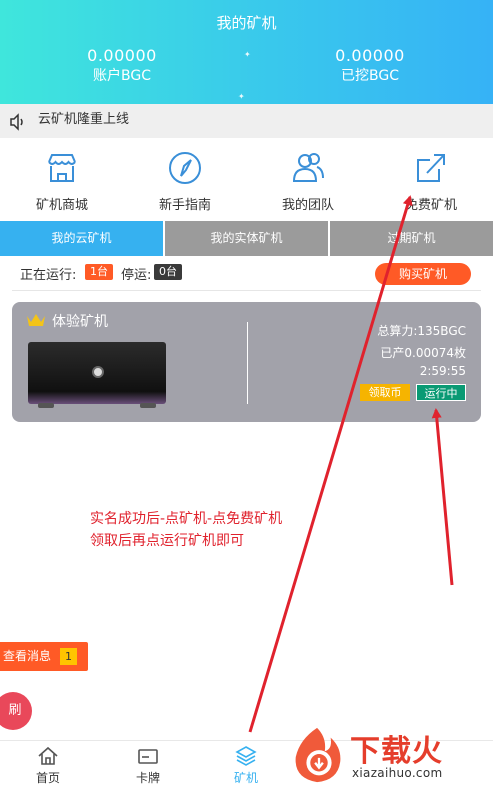  I want to click on miner-name: 体验矿机, so click(80, 322).